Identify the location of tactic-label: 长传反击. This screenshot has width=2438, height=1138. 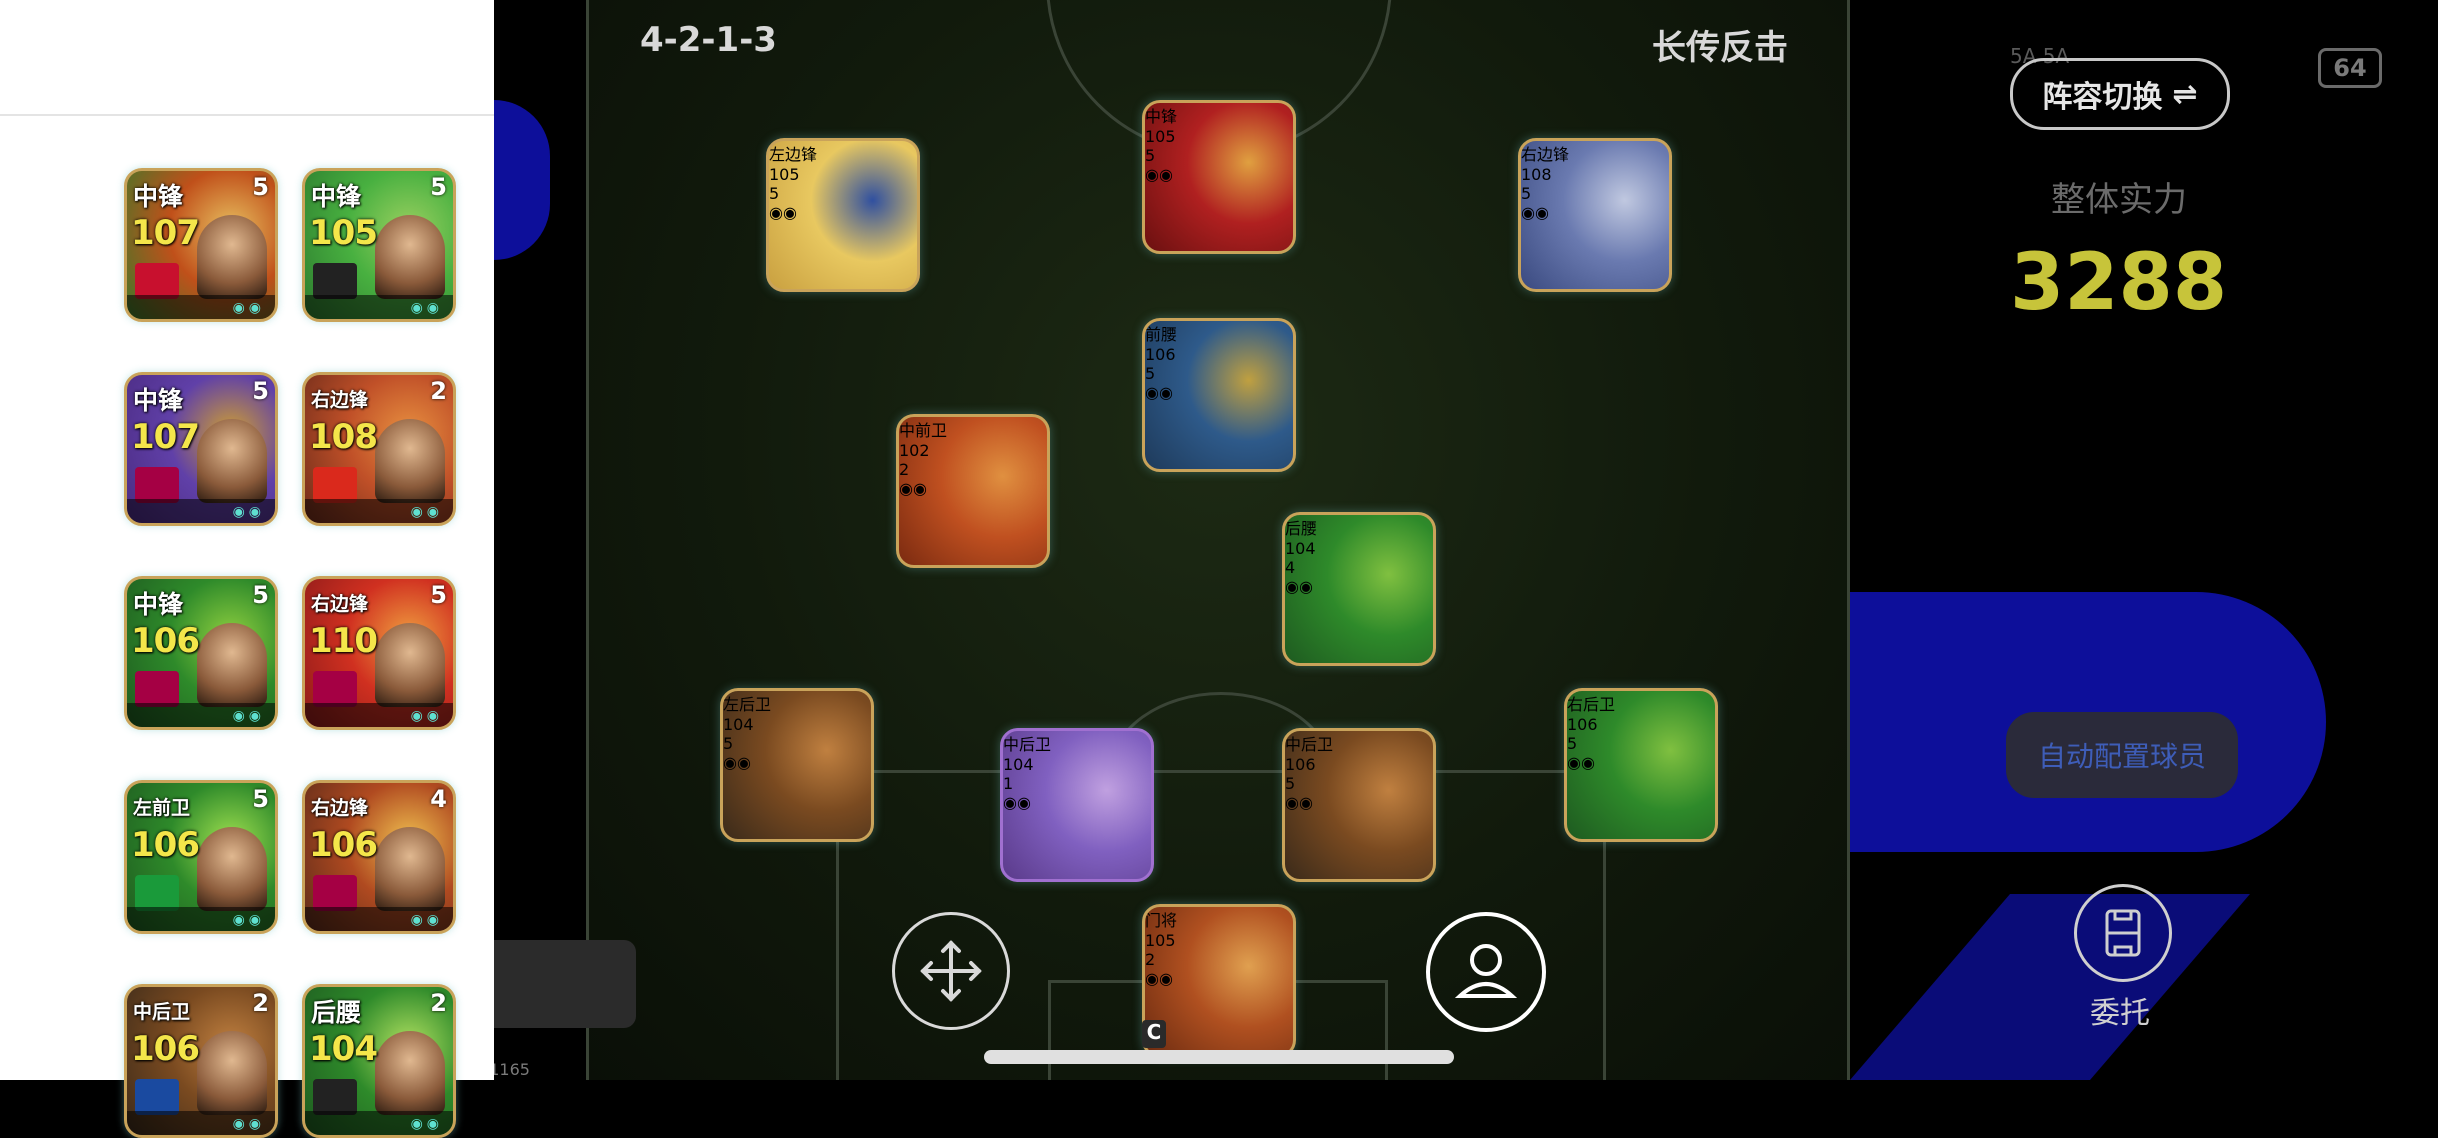
(1720, 44).